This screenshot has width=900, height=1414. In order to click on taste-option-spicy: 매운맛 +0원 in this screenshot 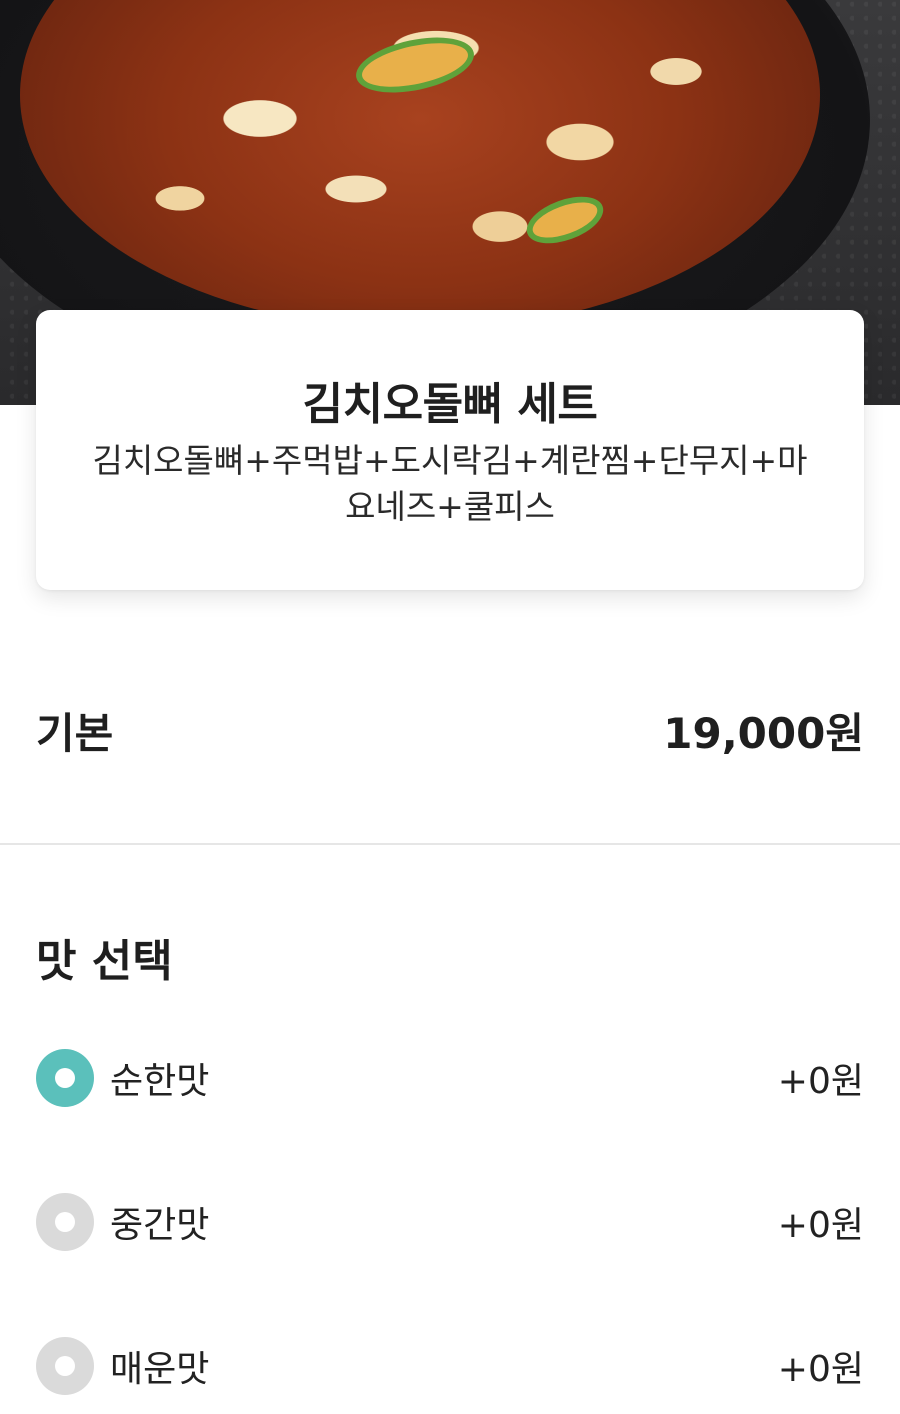, I will do `click(450, 1366)`.